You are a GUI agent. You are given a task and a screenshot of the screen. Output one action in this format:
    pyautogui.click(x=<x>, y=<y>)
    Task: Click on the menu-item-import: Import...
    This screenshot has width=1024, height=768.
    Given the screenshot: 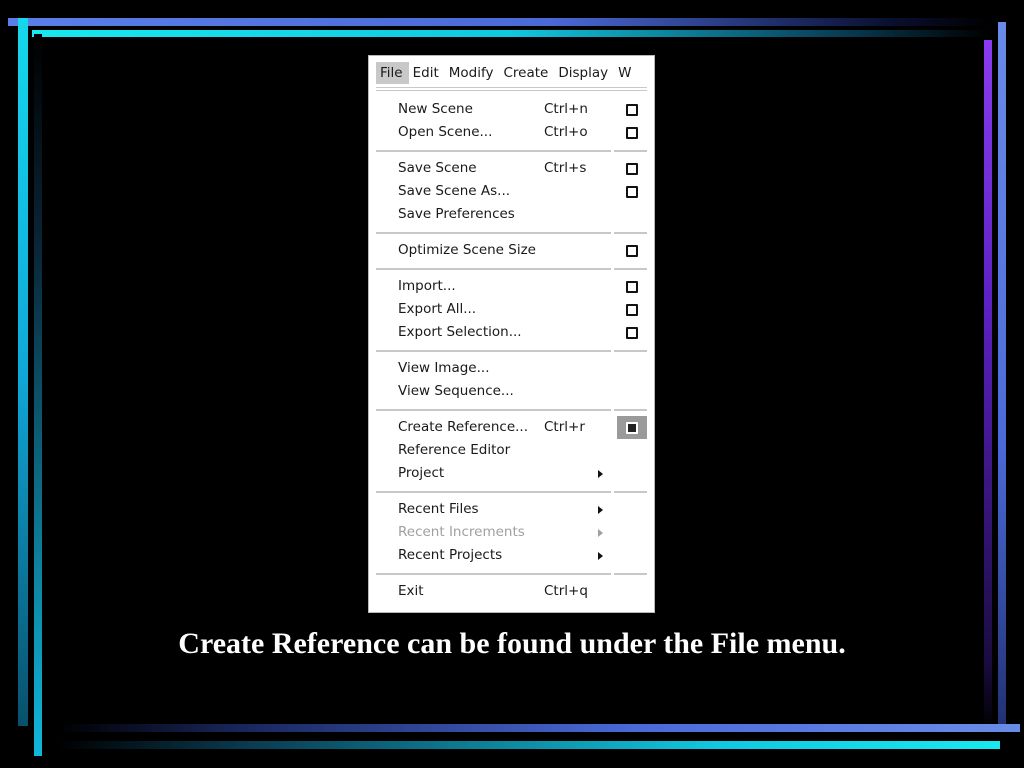 What is the action you would take?
    pyautogui.click(x=512, y=286)
    